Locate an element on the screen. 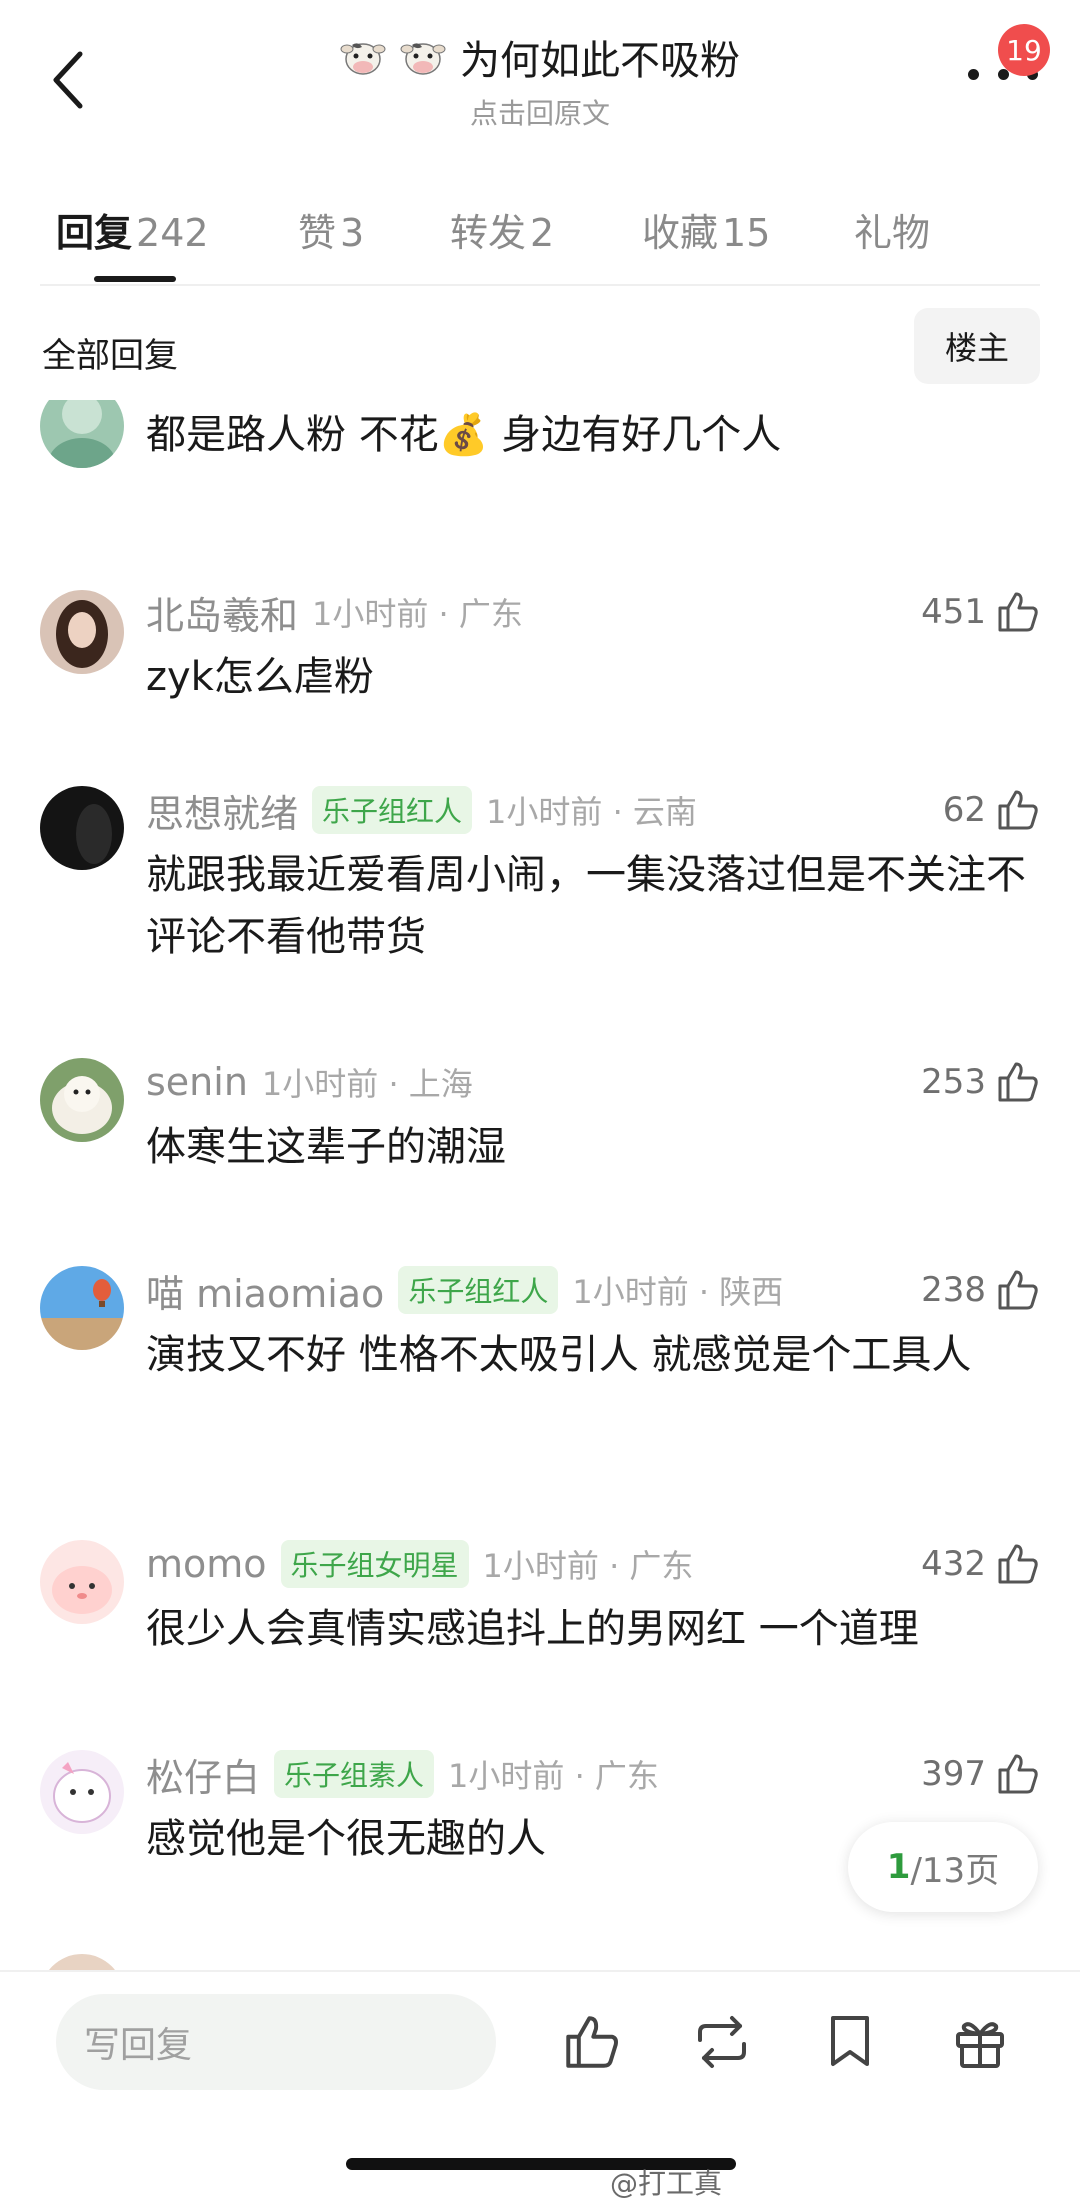  page-indicator: 1/13页 is located at coordinates (943, 1867).